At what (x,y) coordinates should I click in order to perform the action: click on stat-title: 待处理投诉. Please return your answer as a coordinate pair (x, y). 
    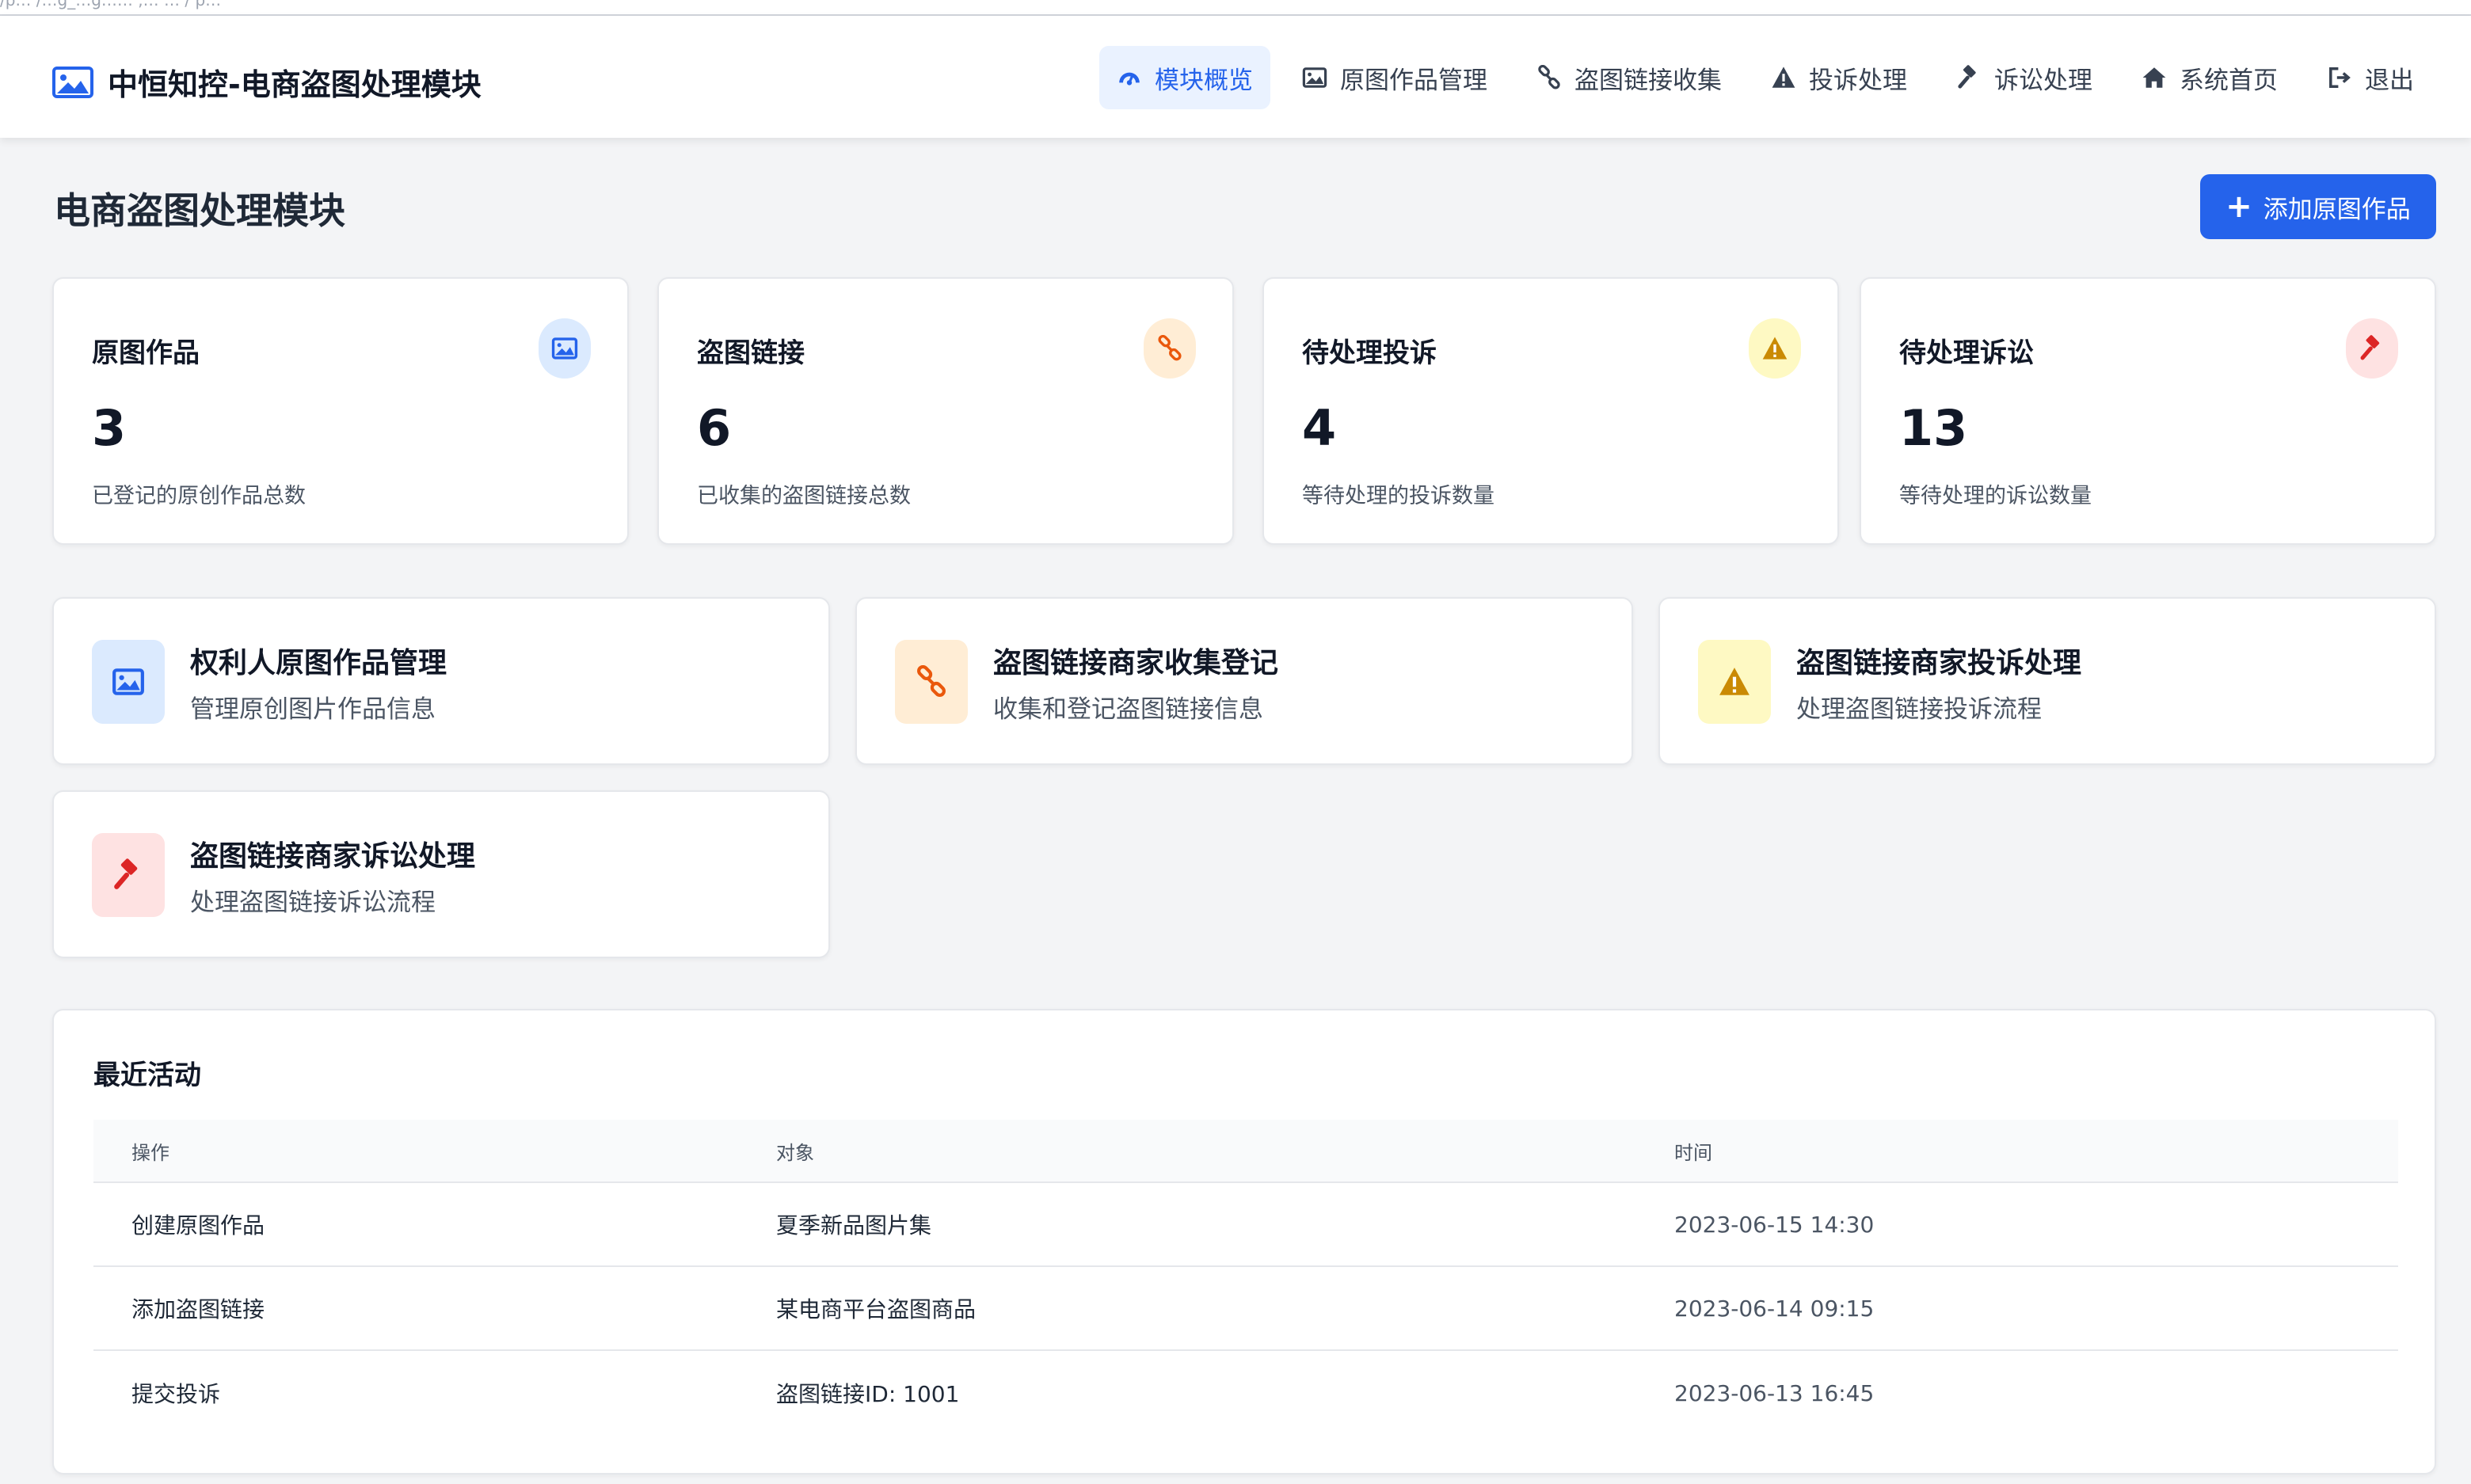
    Looking at the image, I should click on (1369, 353).